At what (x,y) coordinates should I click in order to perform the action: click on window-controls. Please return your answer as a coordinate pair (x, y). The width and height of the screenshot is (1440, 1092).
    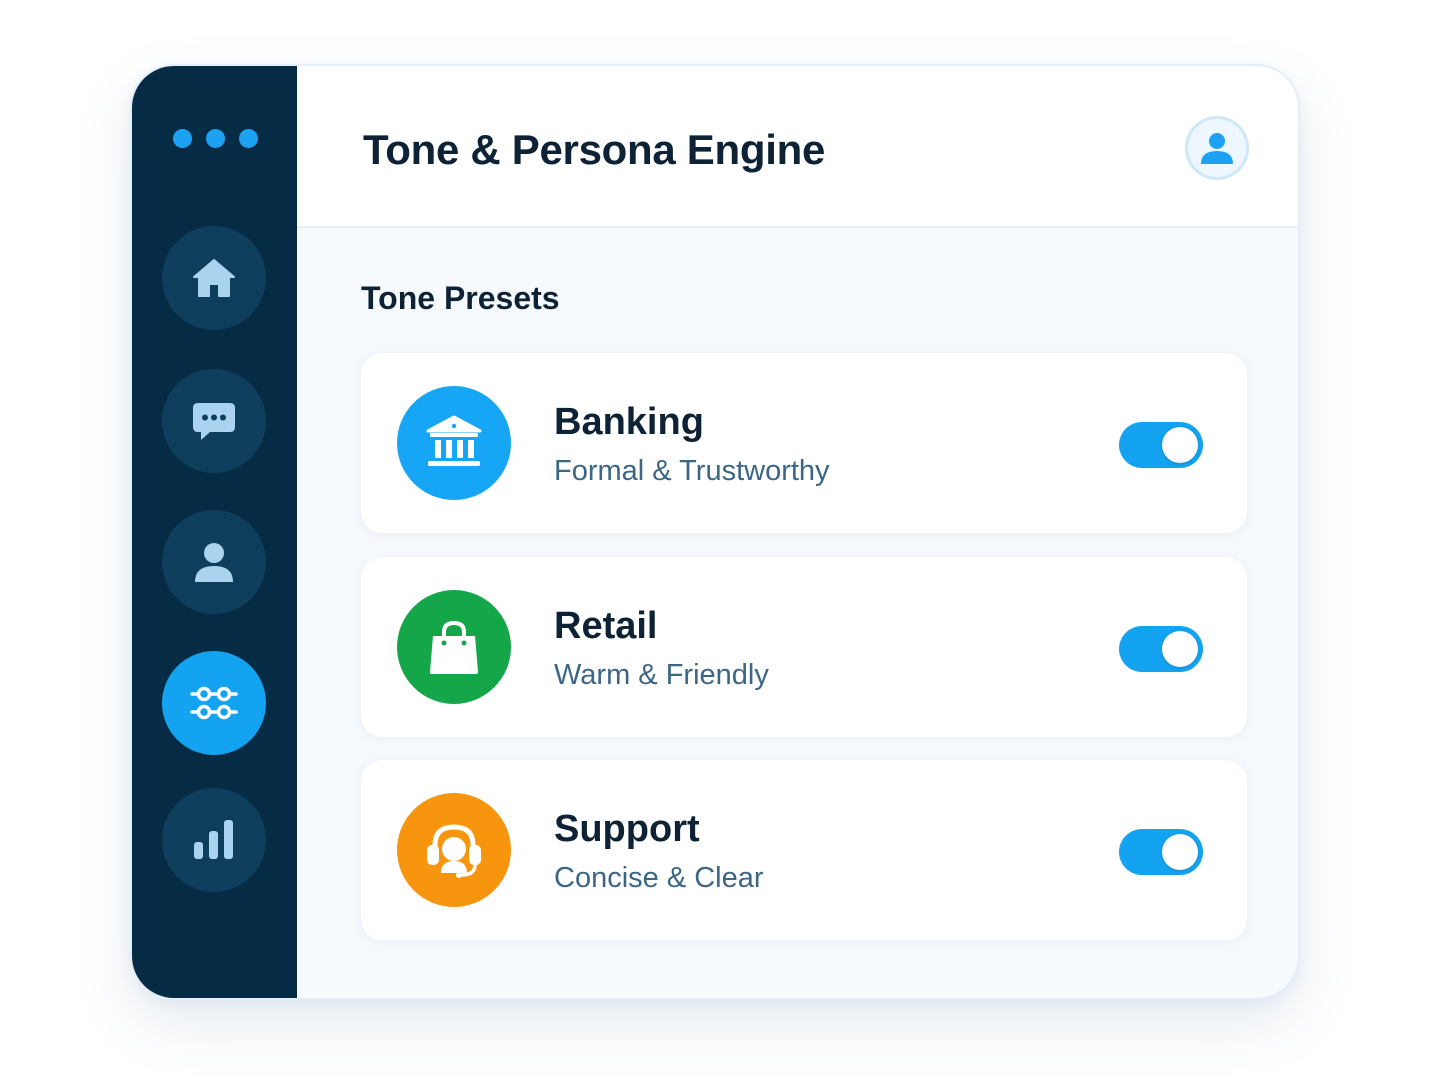
    Looking at the image, I should click on (215, 138).